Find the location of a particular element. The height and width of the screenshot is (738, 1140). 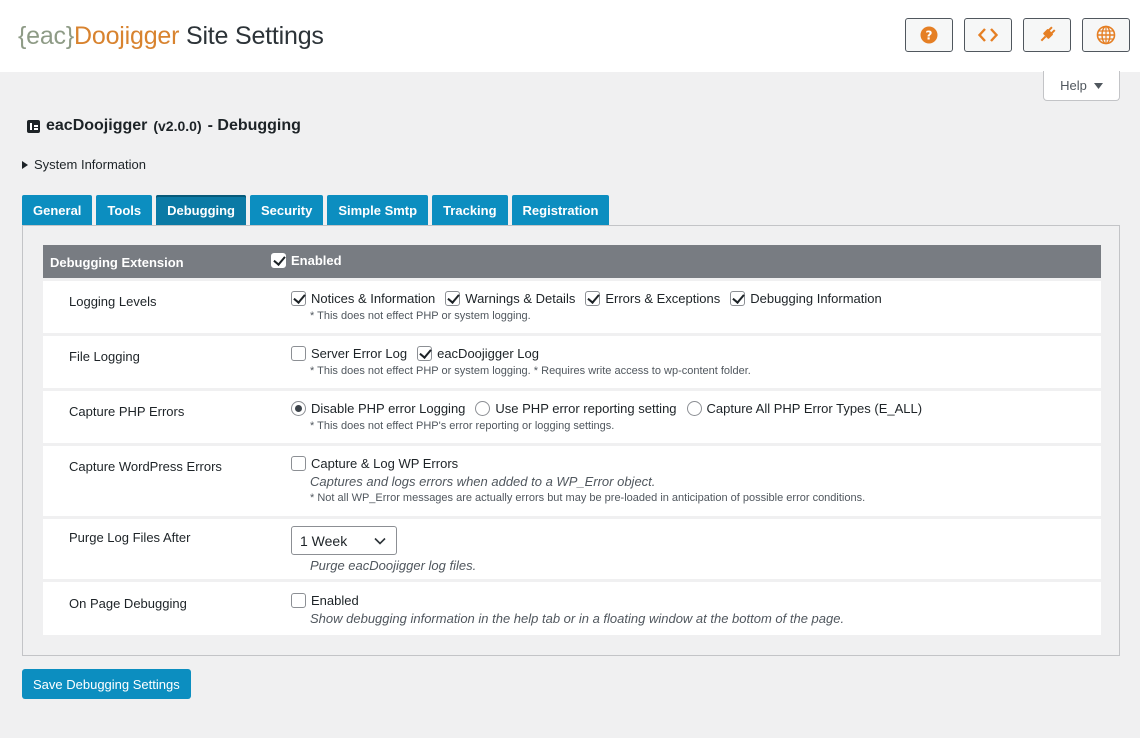

tab-tools: Tools is located at coordinates (124, 210).